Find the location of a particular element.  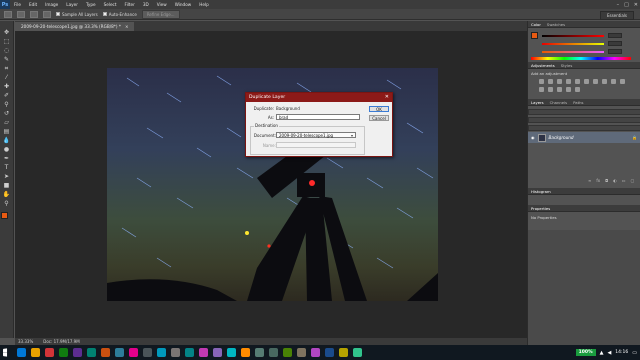

tab-paths: Paths is located at coordinates (578, 102).